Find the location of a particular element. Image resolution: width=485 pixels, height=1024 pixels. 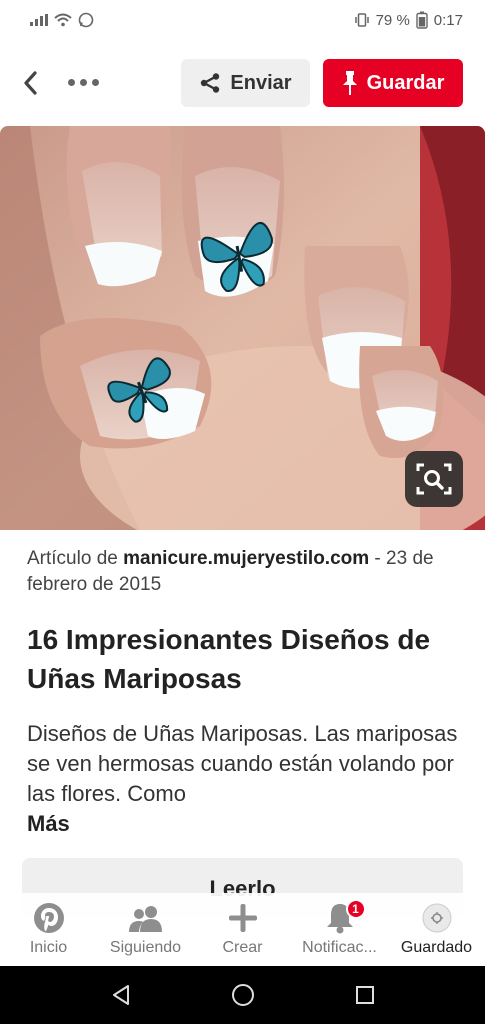

signal-icon is located at coordinates (39, 20).